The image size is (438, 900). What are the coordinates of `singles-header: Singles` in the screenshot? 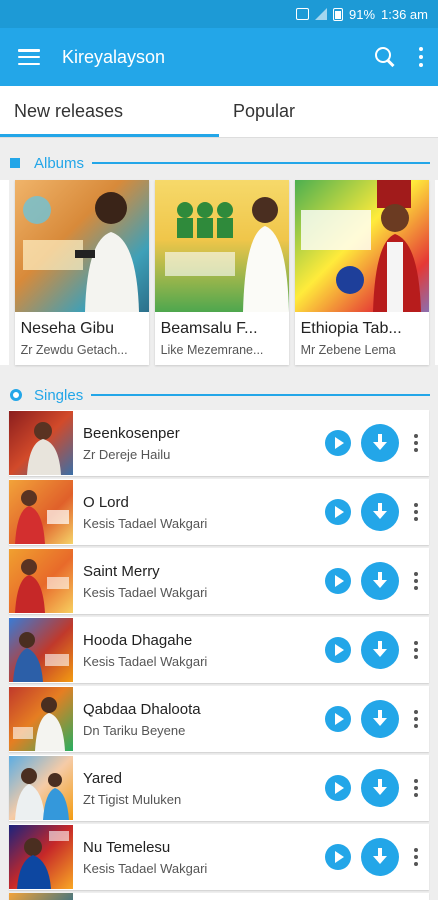 It's located at (219, 395).